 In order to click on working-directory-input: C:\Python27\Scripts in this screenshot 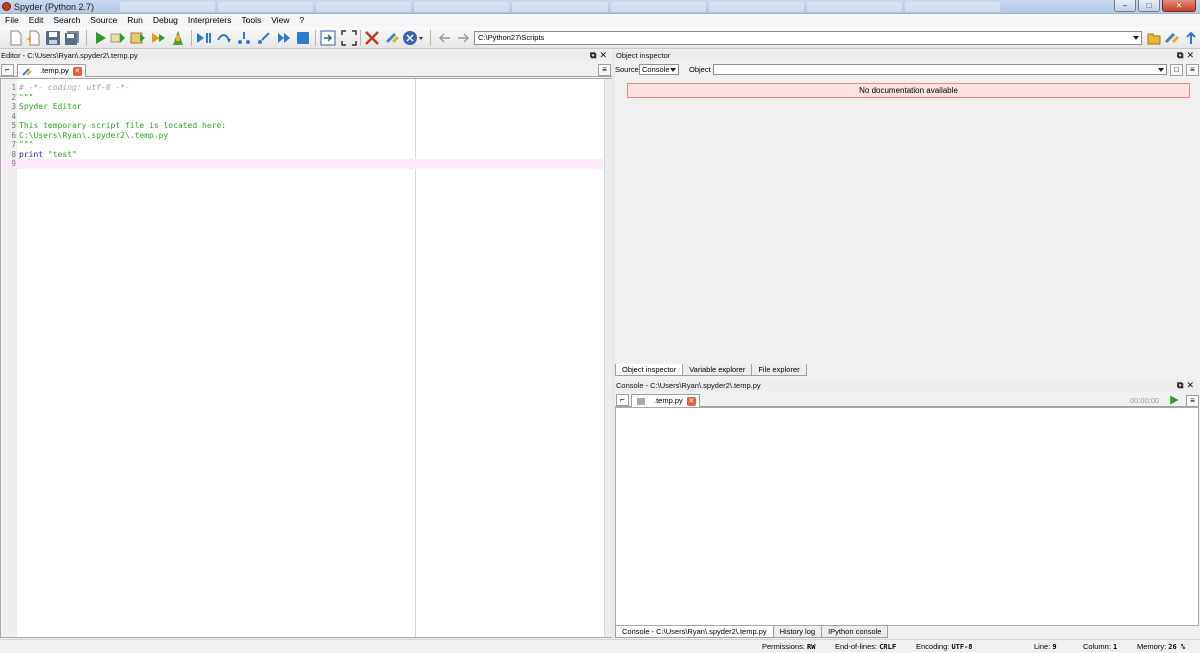, I will do `click(808, 38)`.